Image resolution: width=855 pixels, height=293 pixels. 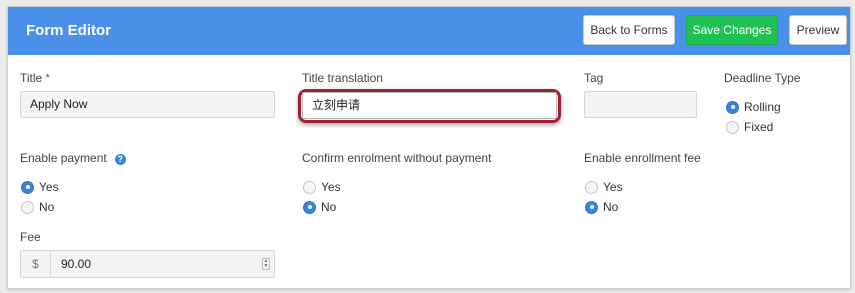 What do you see at coordinates (266, 264) in the screenshot?
I see `number-stepper-icon: ▲ ▼` at bounding box center [266, 264].